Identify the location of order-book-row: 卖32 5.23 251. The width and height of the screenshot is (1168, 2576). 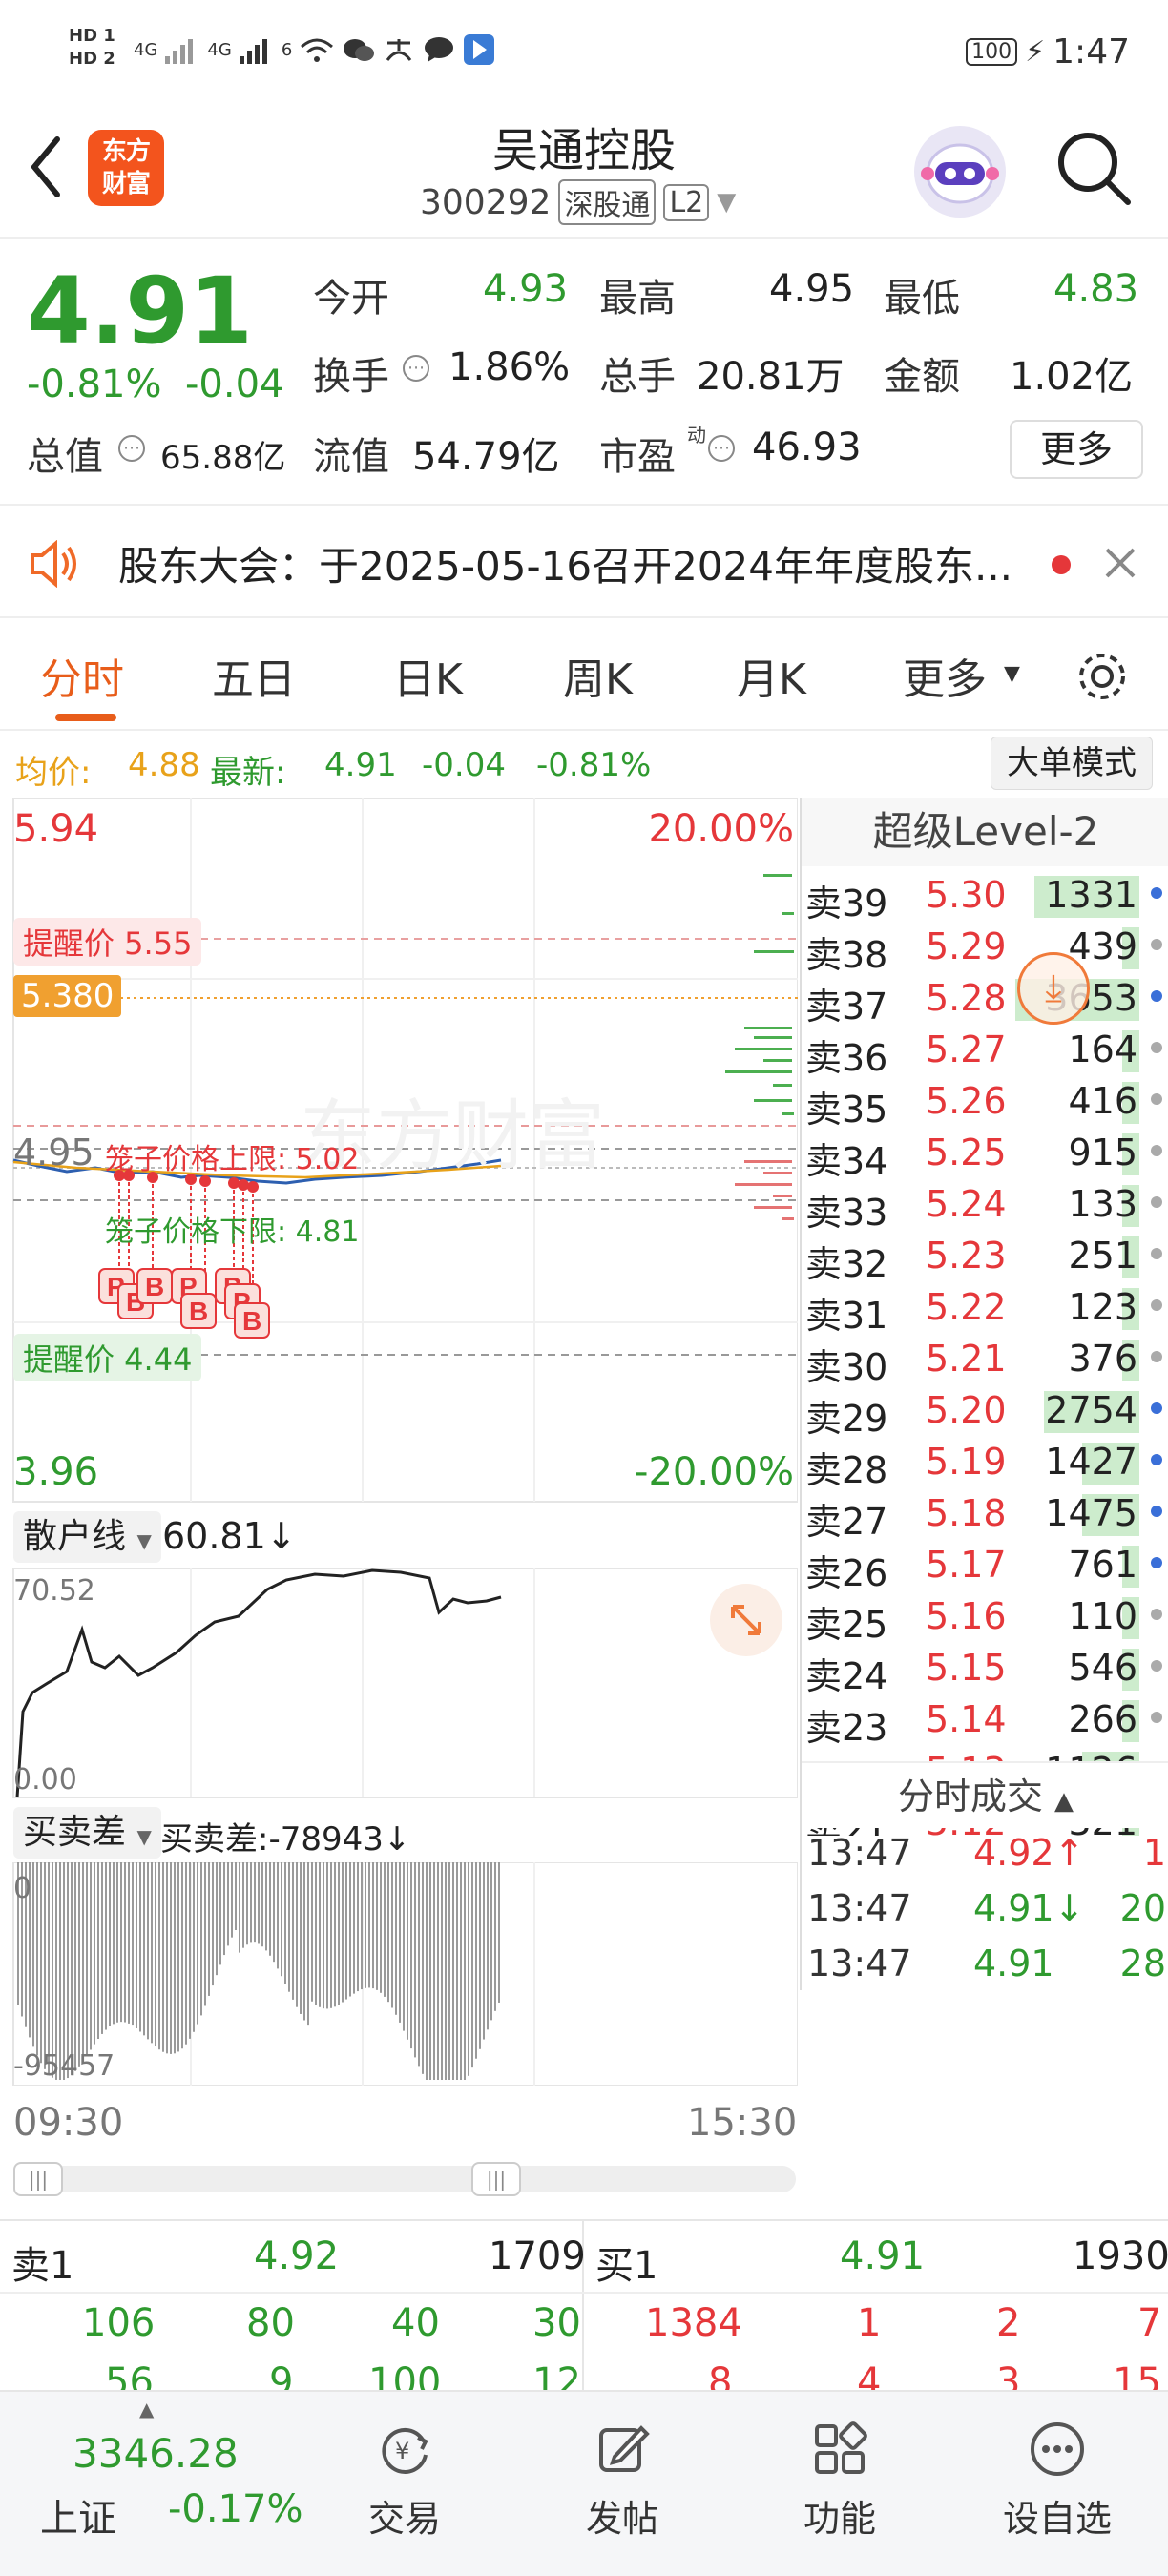
(985, 1258).